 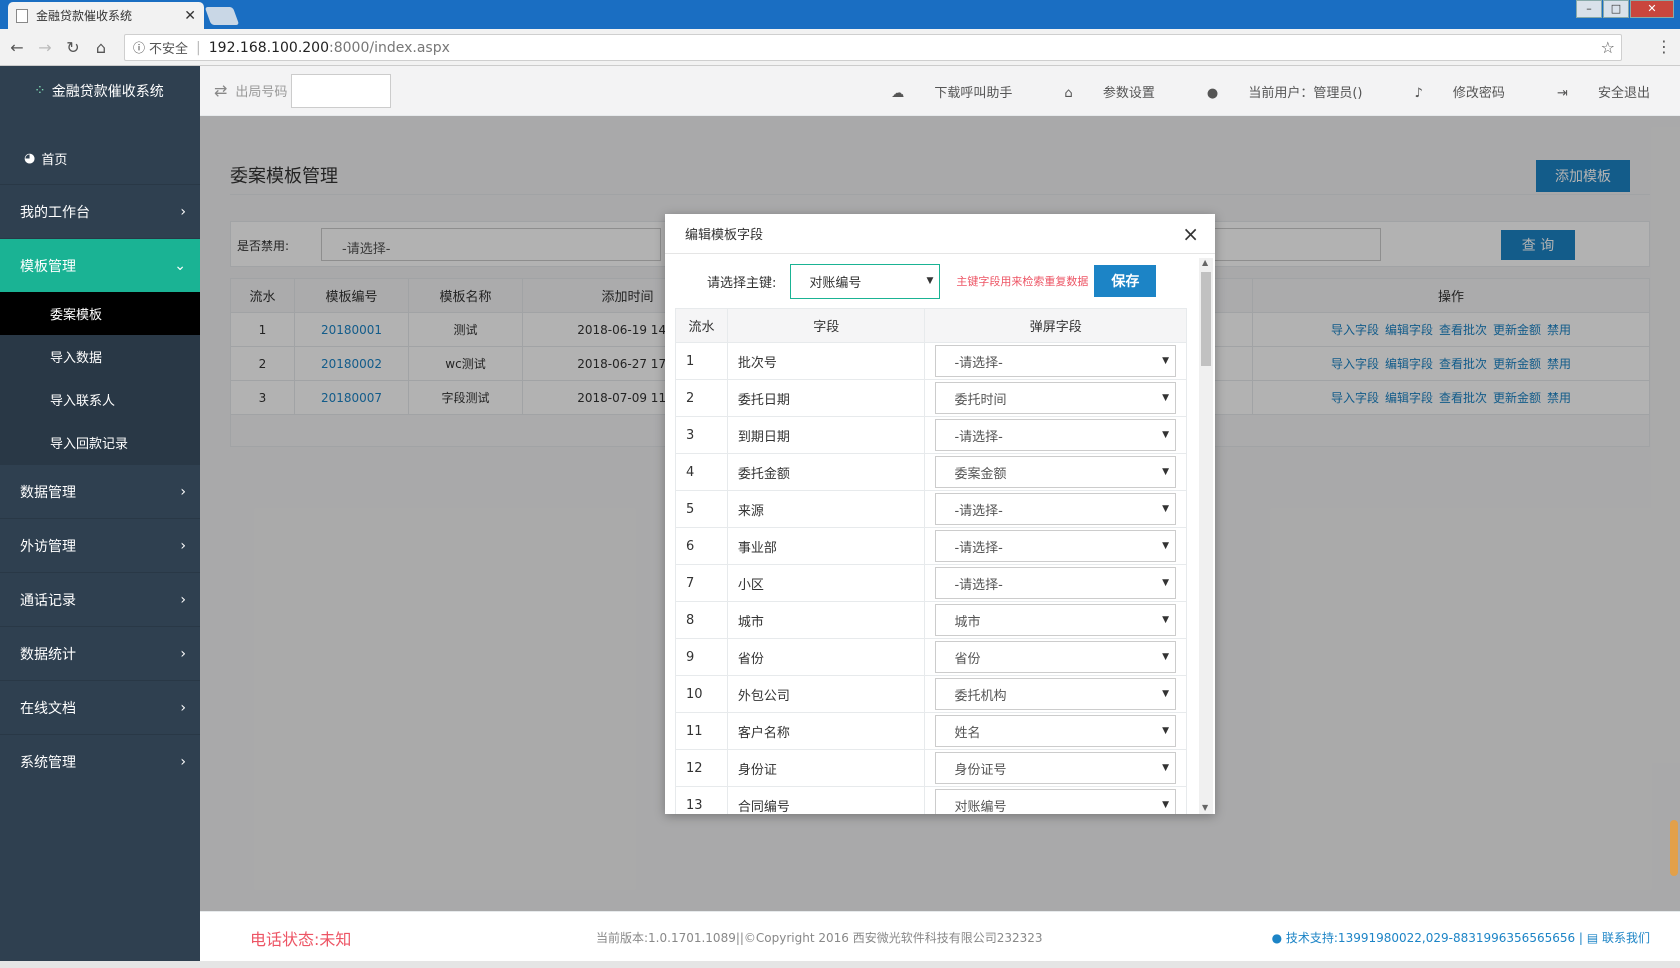 I want to click on forward-icon: →, so click(x=45, y=47).